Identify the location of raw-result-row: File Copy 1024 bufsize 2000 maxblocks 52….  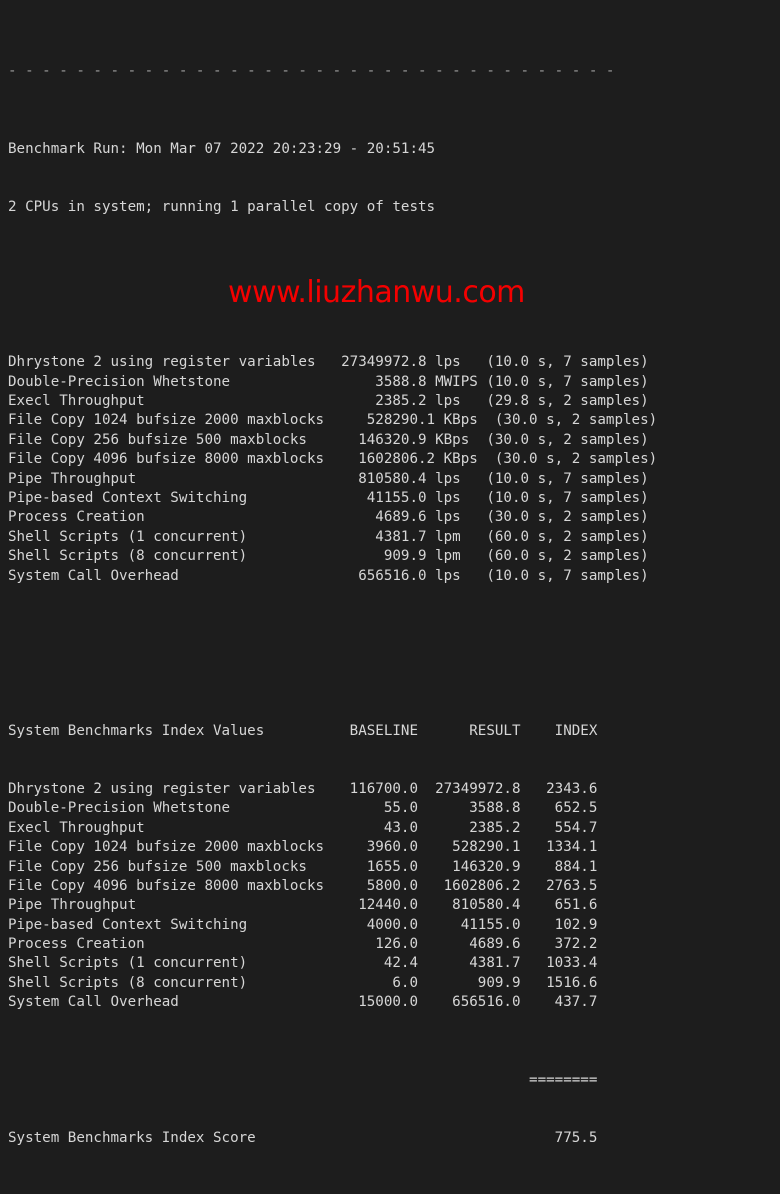
(333, 420).